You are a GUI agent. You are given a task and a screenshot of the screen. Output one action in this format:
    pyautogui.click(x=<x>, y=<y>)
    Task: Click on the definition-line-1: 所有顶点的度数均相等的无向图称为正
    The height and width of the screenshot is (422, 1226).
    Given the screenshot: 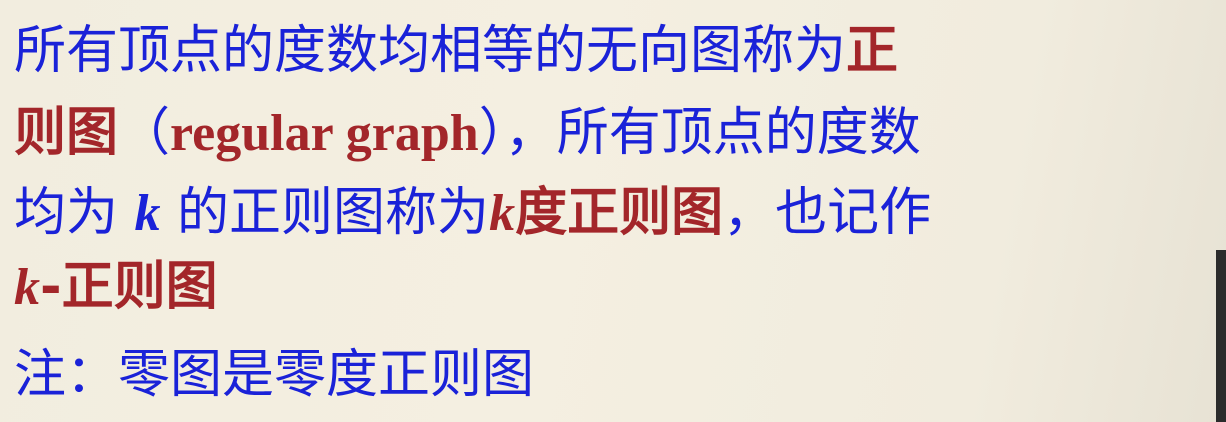 What is the action you would take?
    pyautogui.click(x=456, y=51)
    